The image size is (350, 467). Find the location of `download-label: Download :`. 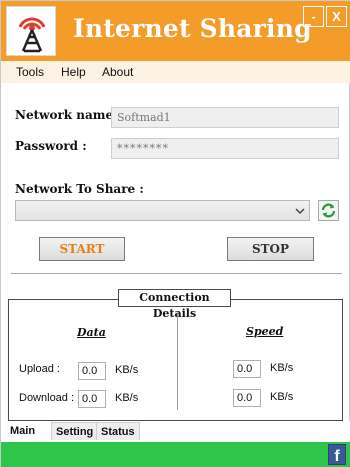

download-label: Download : is located at coordinates (47, 398).